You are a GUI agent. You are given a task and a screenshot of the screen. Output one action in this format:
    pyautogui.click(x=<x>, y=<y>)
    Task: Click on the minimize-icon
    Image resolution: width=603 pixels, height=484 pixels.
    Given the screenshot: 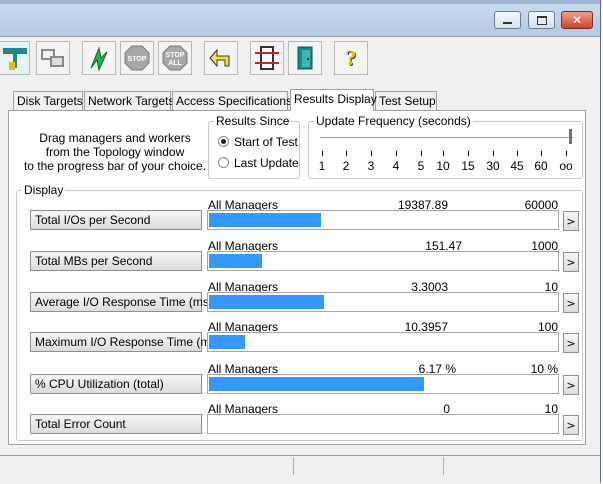 What is the action you would take?
    pyautogui.click(x=507, y=22)
    